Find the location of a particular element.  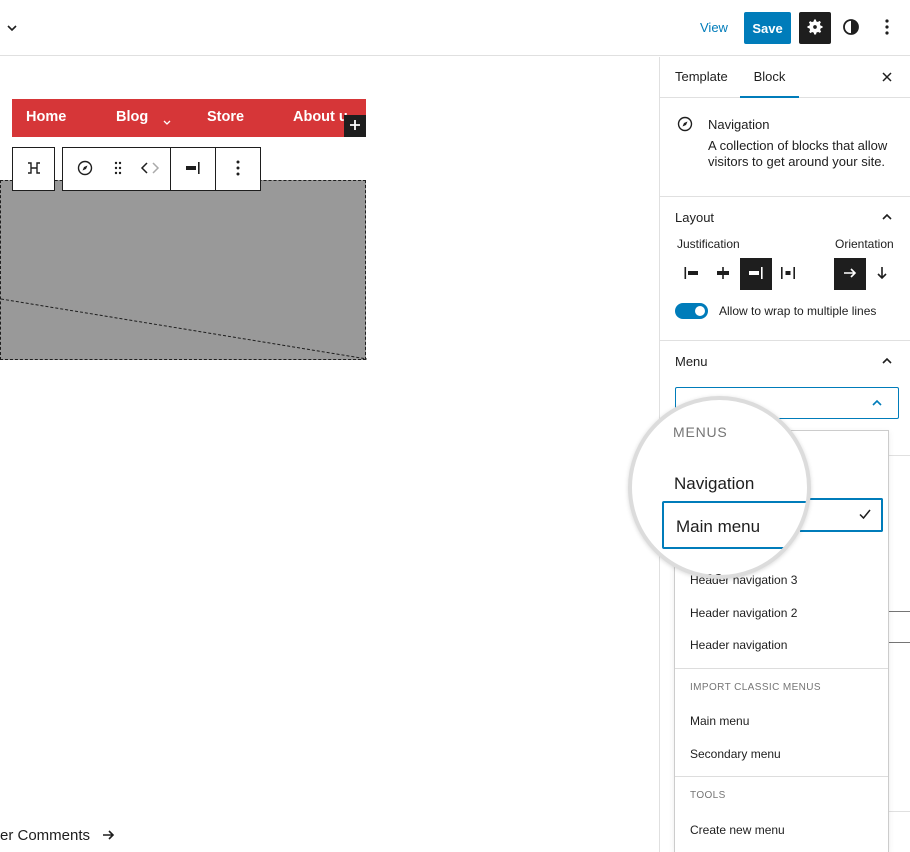

tab-block: Block is located at coordinates (769, 77).